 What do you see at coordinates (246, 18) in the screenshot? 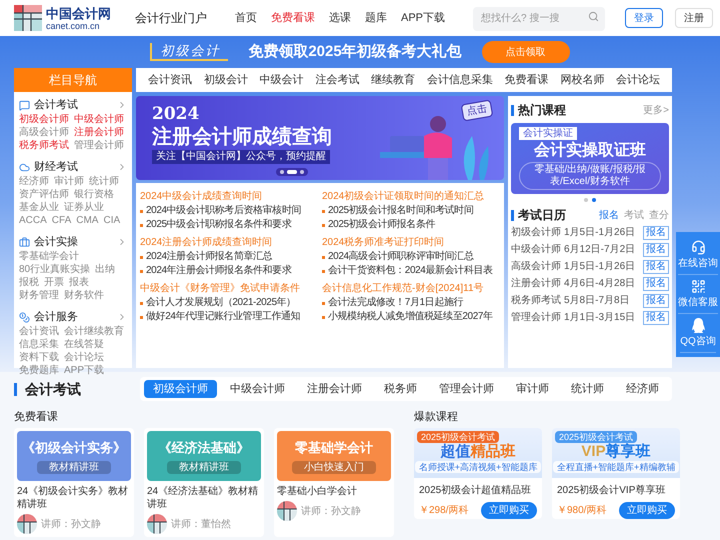
I see `nav-link: 首页` at bounding box center [246, 18].